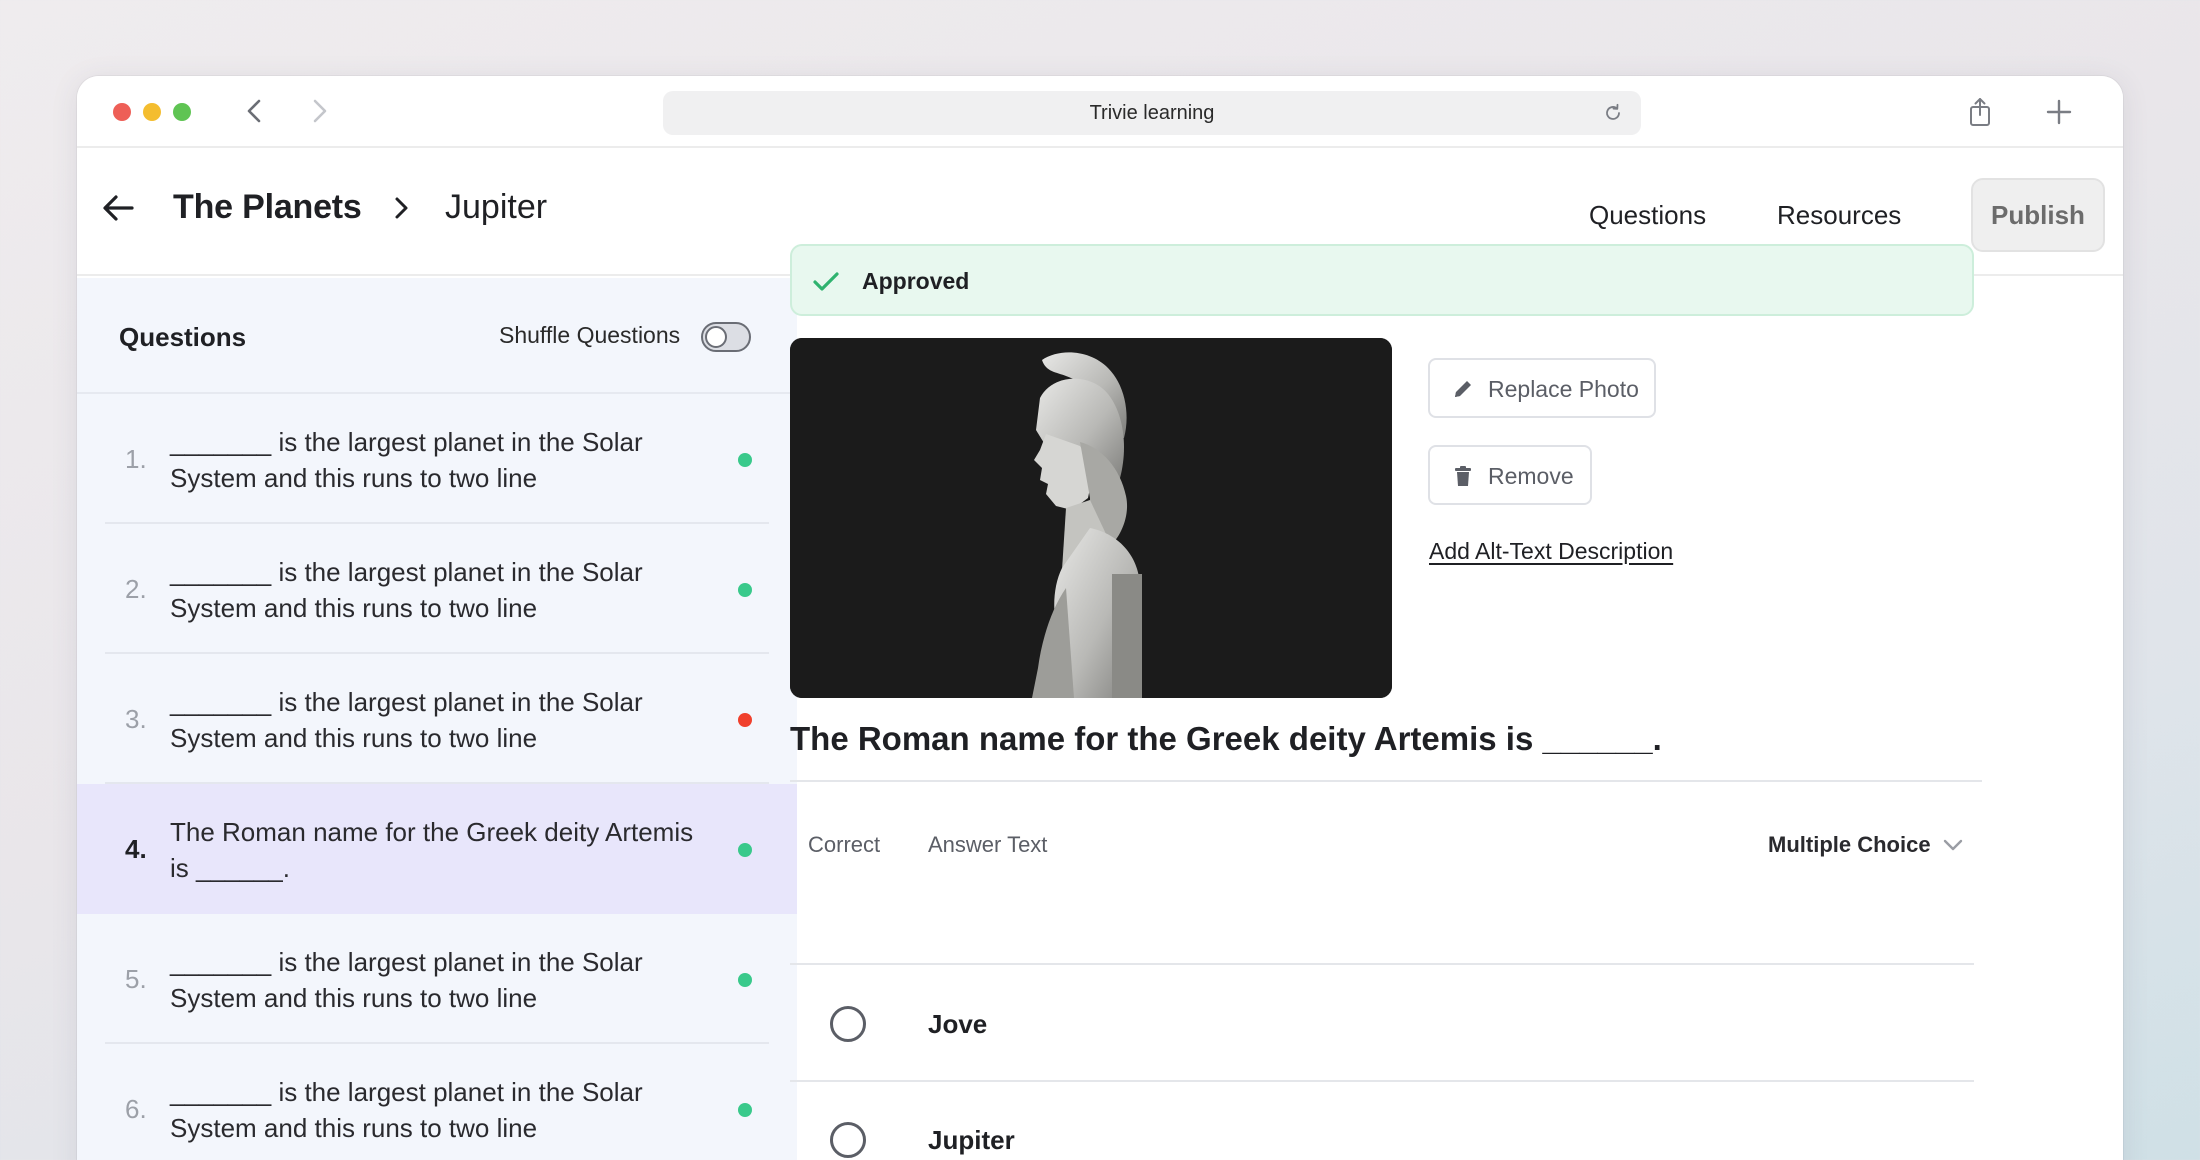 This screenshot has width=2200, height=1160. I want to click on pencil-icon, so click(1463, 389).